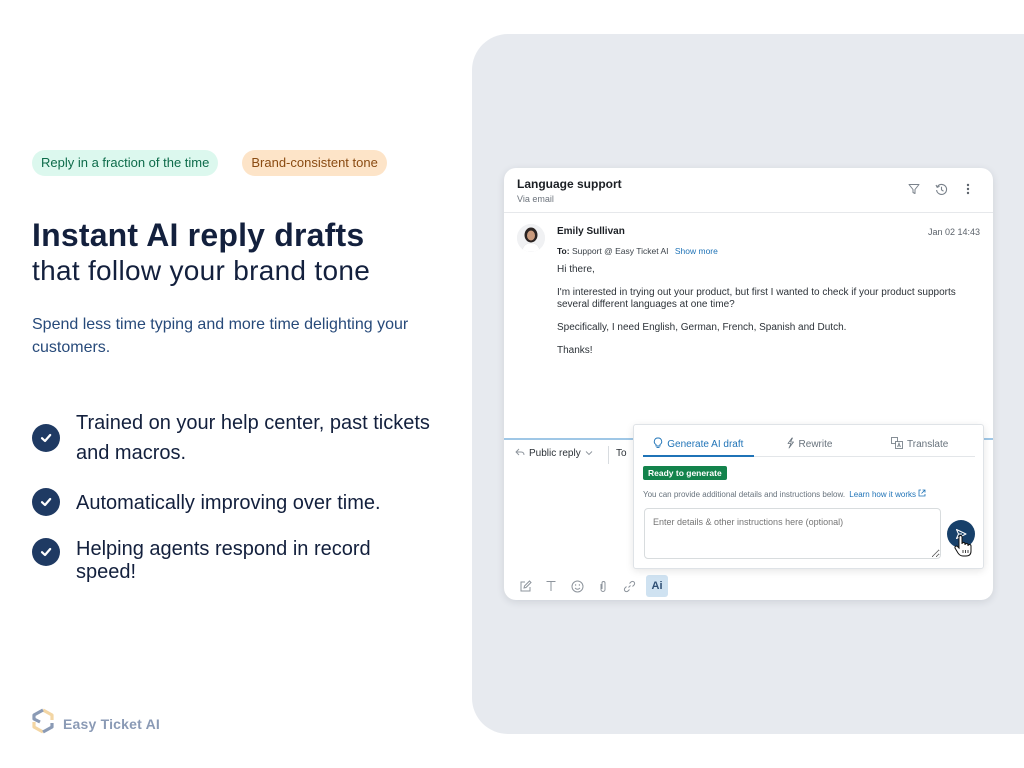 The width and height of the screenshot is (1024, 768). Describe the element at coordinates (629, 586) in the screenshot. I see `link-icon` at that location.